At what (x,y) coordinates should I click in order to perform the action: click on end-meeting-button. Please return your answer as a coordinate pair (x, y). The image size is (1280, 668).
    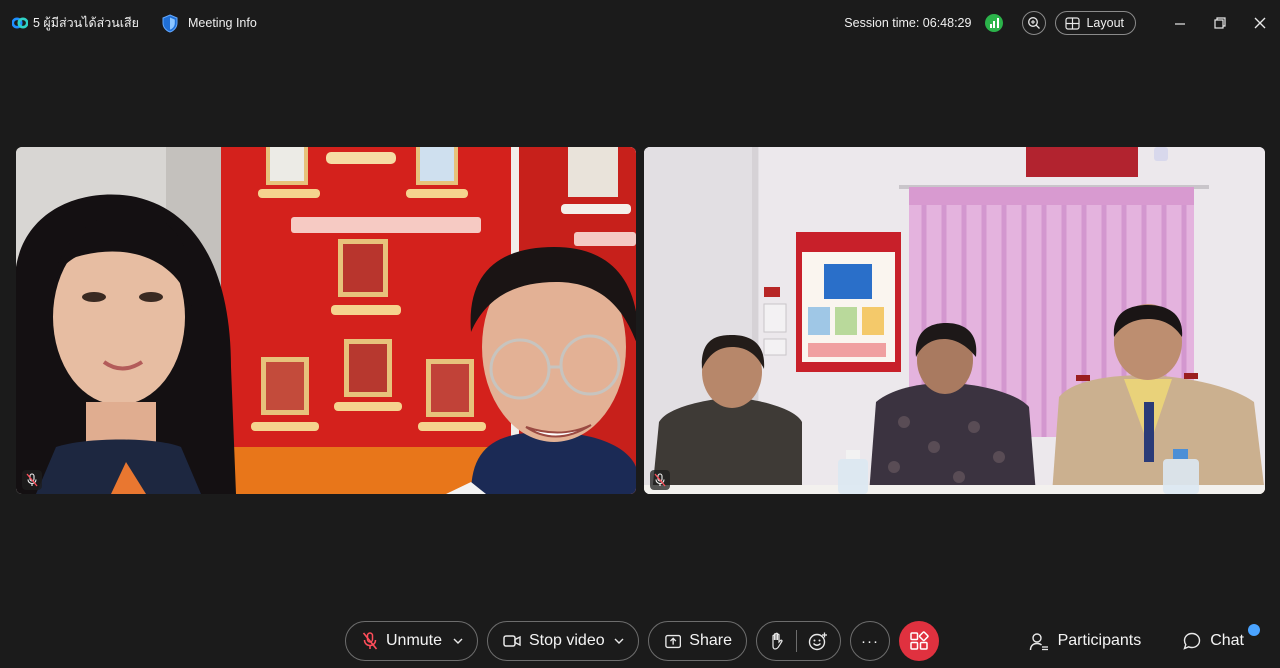
    Looking at the image, I should click on (919, 641).